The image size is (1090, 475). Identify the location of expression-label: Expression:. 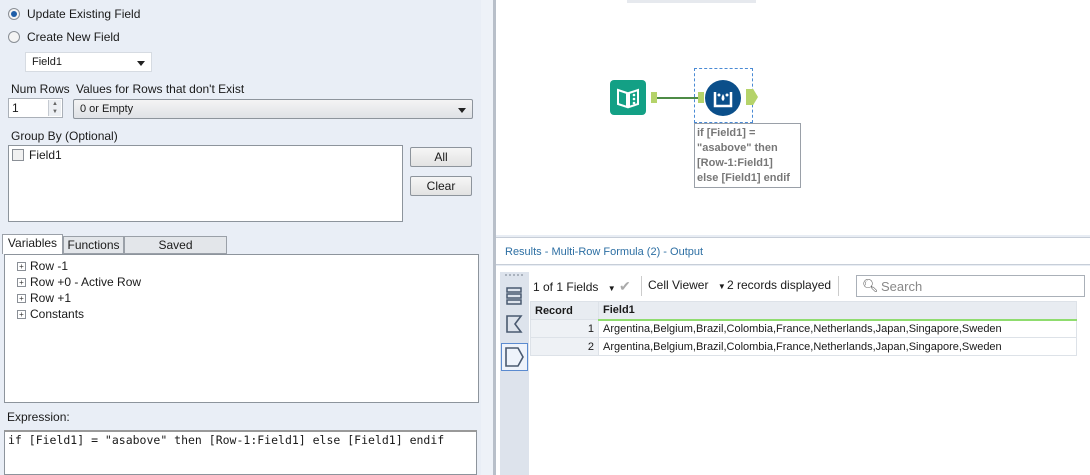
(38, 417).